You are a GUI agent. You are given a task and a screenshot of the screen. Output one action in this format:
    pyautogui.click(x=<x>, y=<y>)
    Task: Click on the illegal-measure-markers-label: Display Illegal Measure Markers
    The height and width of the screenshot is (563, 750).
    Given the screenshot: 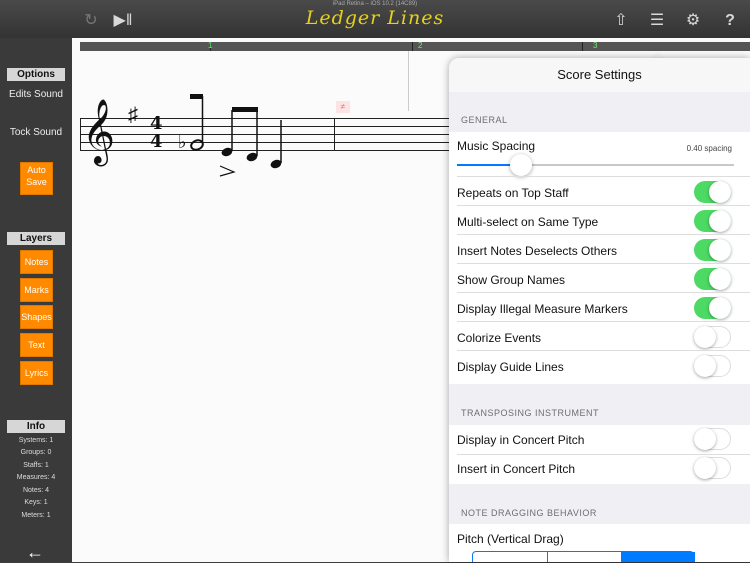 What is the action you would take?
    pyautogui.click(x=542, y=309)
    